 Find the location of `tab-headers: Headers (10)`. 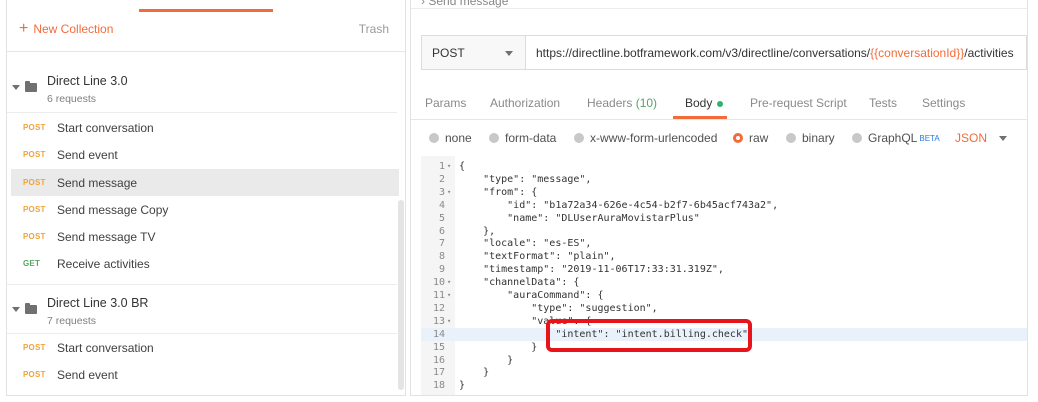

tab-headers: Headers (10) is located at coordinates (622, 103).